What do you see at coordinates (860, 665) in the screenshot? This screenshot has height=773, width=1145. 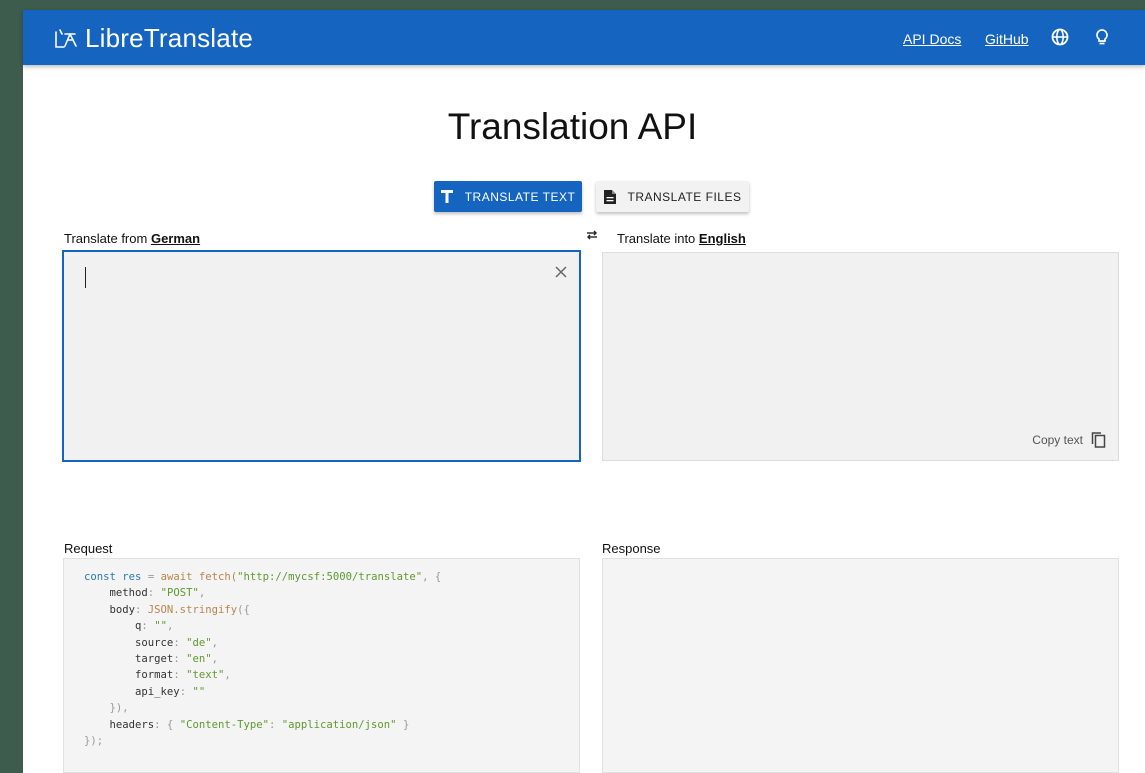 I see `response-code-block` at bounding box center [860, 665].